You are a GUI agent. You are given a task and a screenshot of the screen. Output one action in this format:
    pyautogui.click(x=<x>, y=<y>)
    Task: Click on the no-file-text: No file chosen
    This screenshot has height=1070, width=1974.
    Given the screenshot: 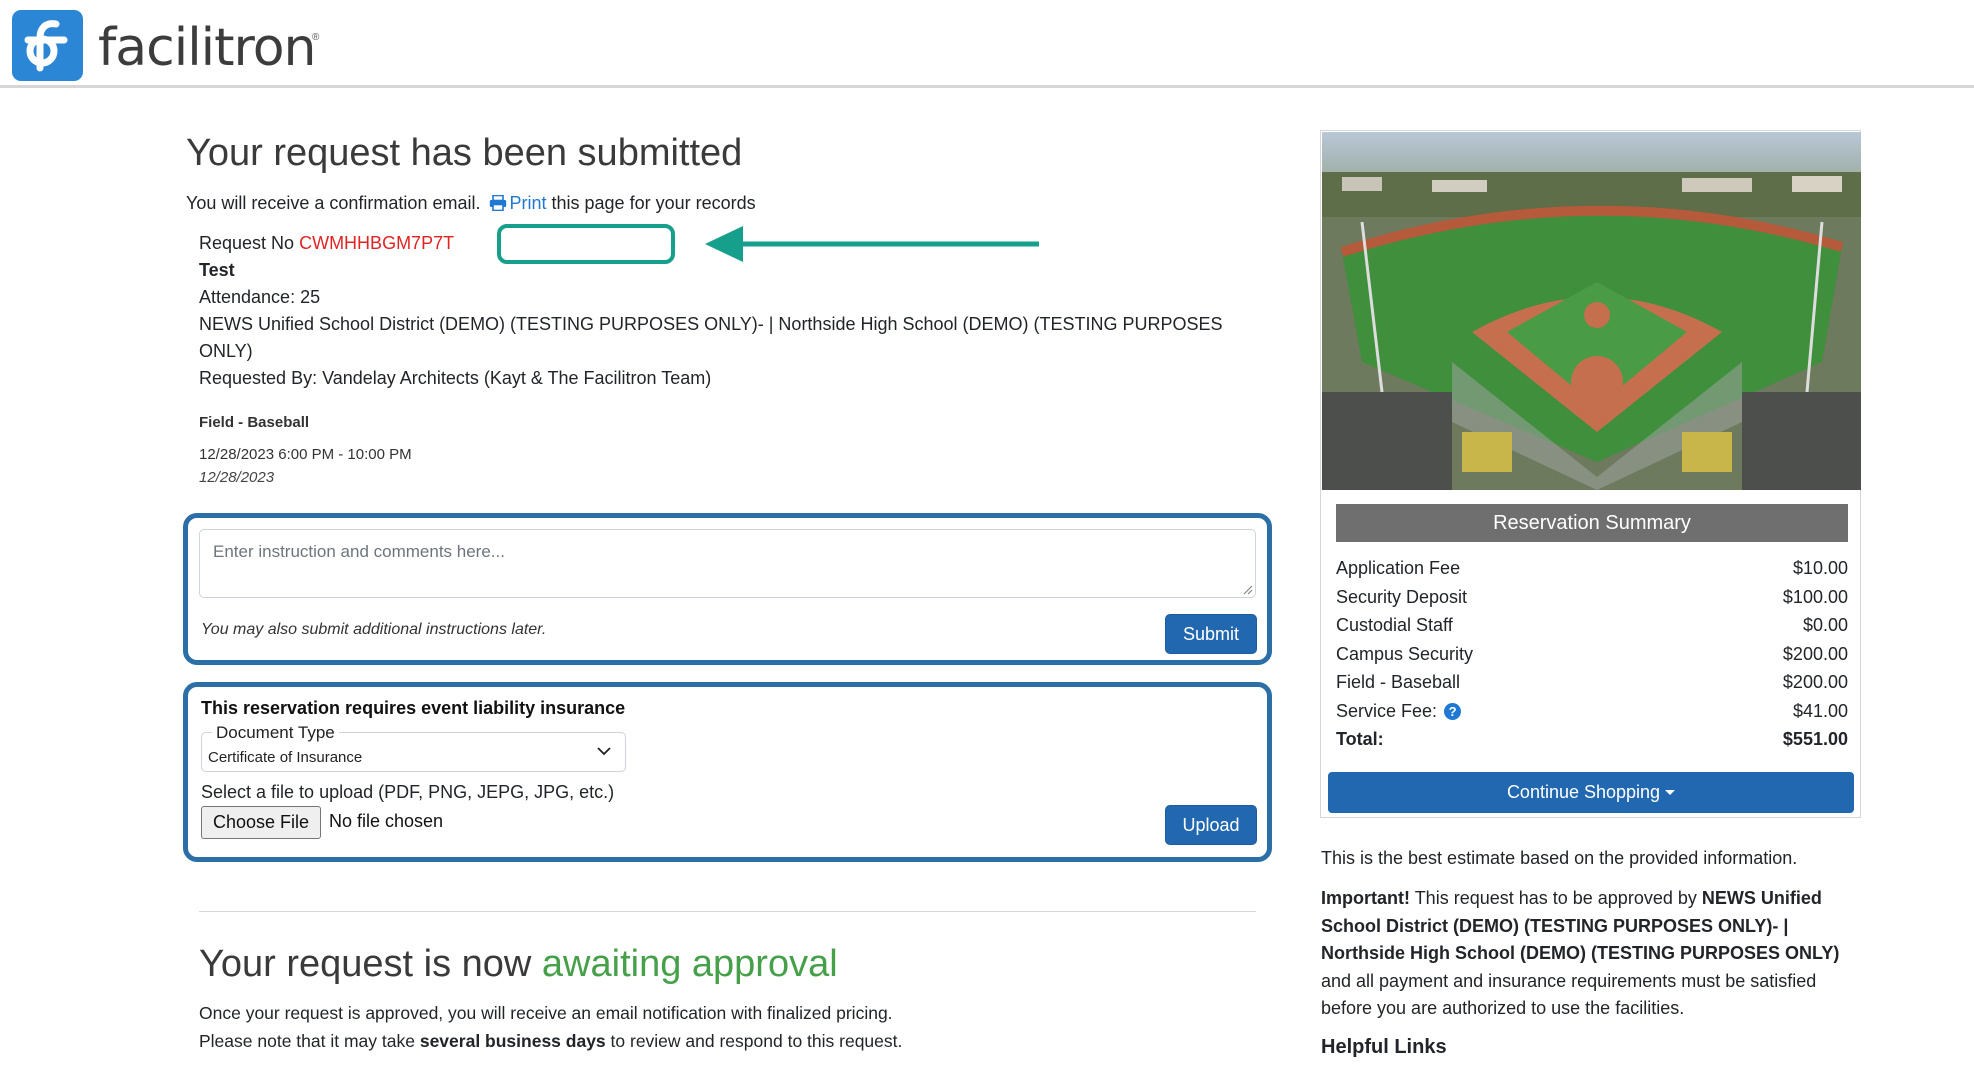 What is the action you would take?
    pyautogui.click(x=386, y=821)
    